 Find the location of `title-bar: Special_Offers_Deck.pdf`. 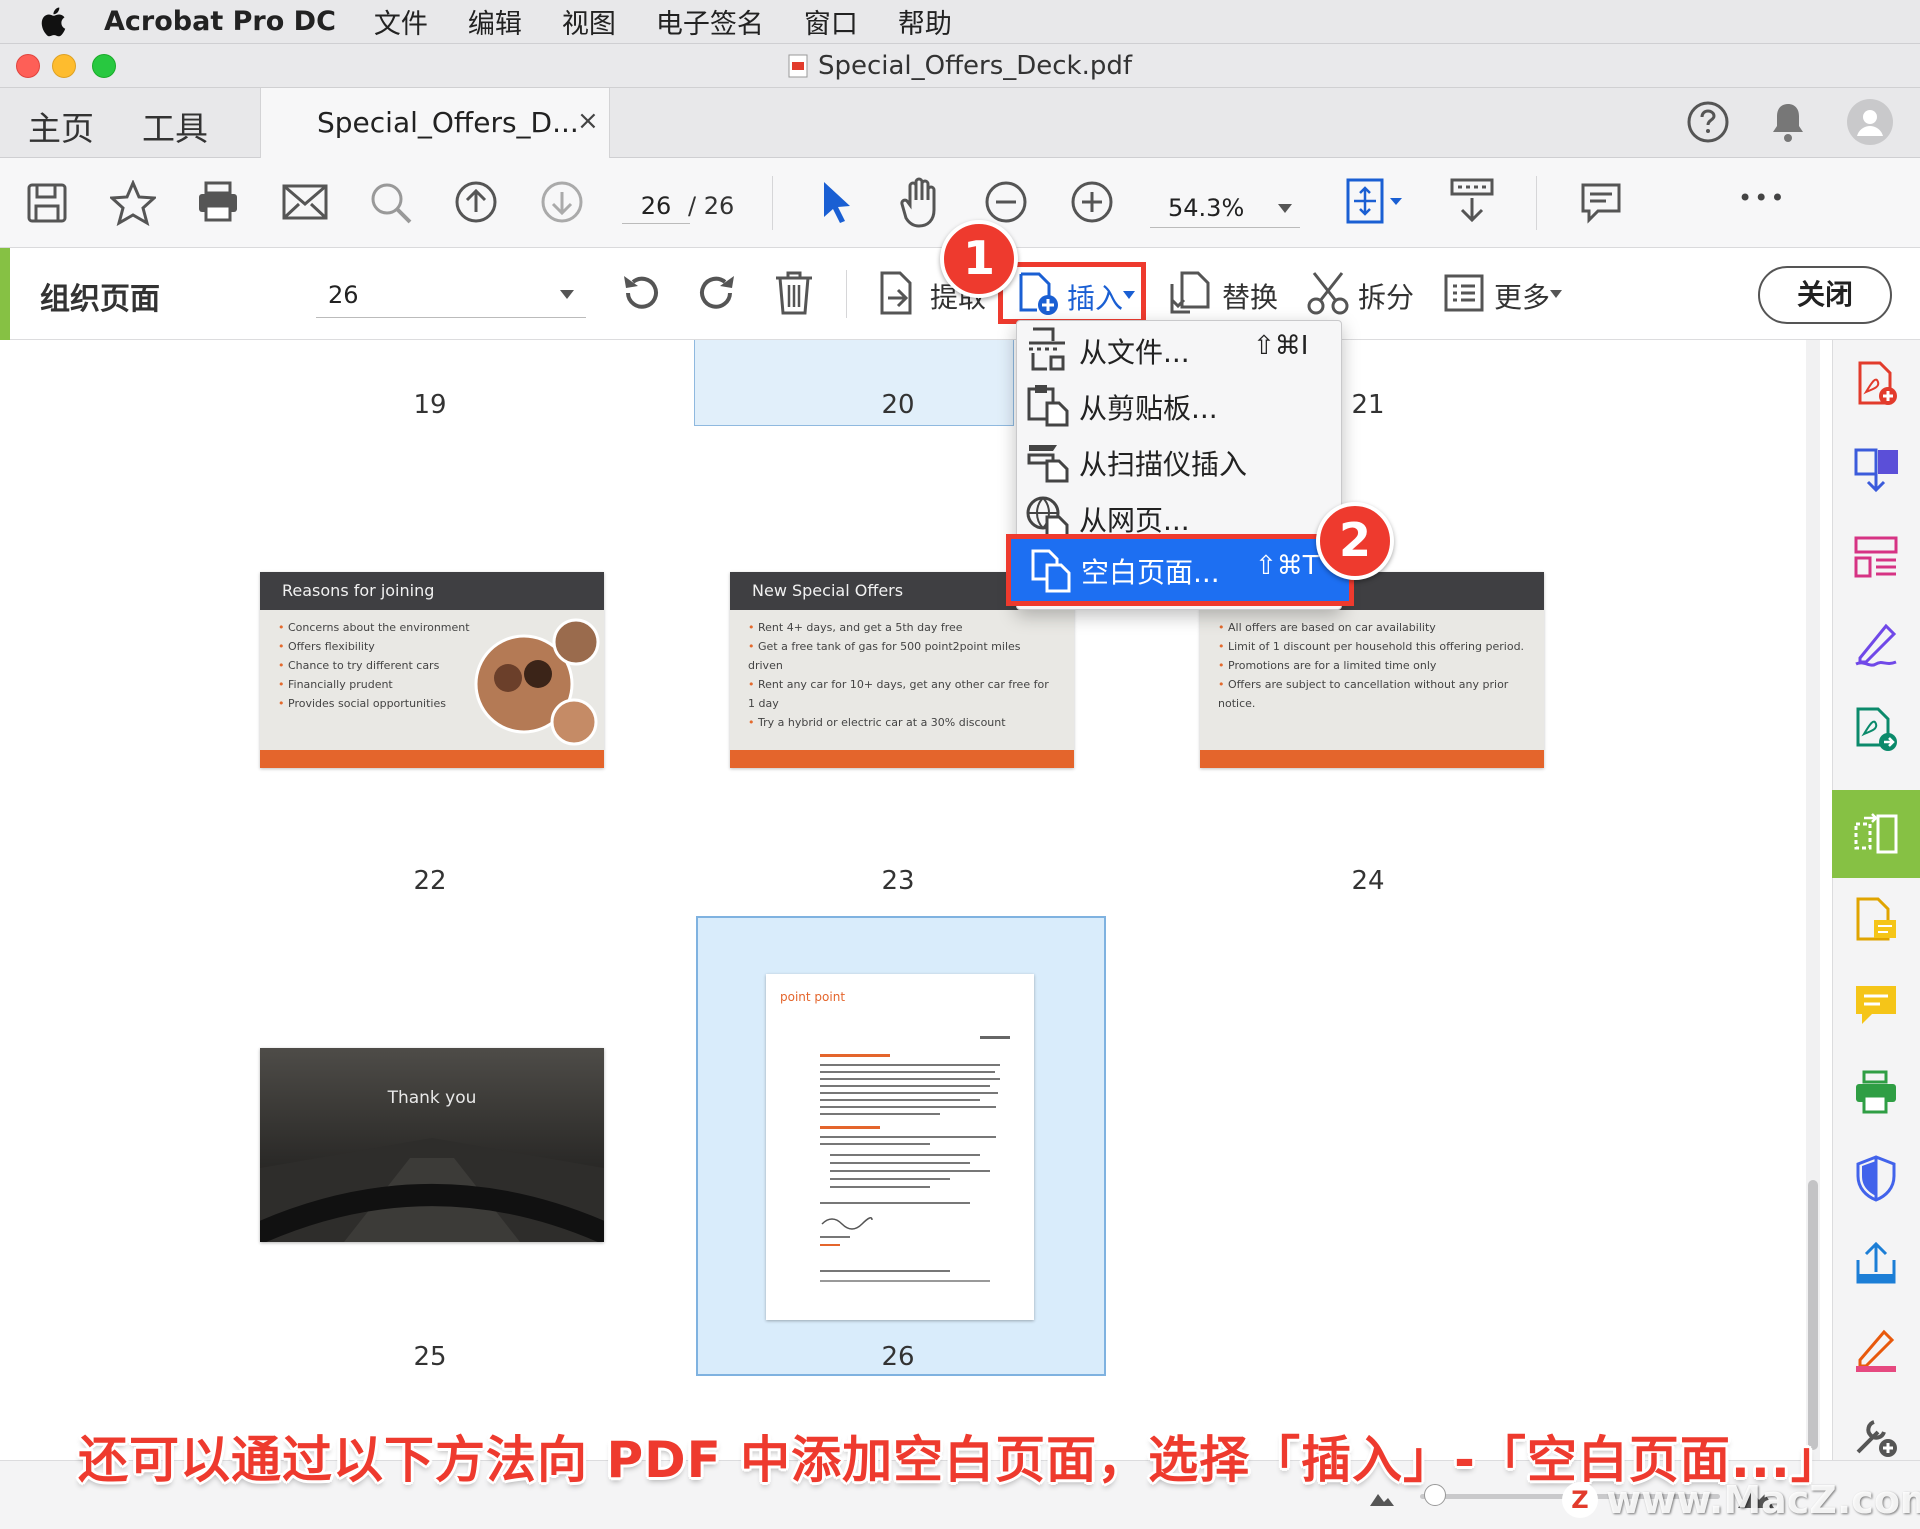

title-bar: Special_Offers_Deck.pdf is located at coordinates (960, 66).